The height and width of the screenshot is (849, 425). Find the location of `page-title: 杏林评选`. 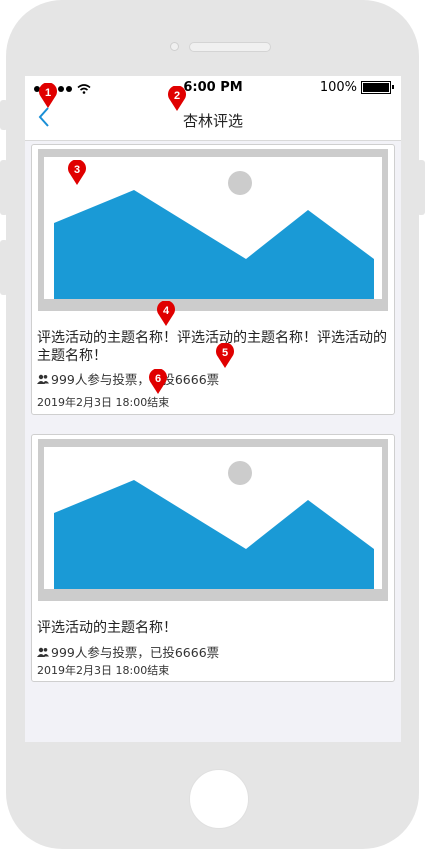

page-title: 杏林评选 is located at coordinates (212, 121).